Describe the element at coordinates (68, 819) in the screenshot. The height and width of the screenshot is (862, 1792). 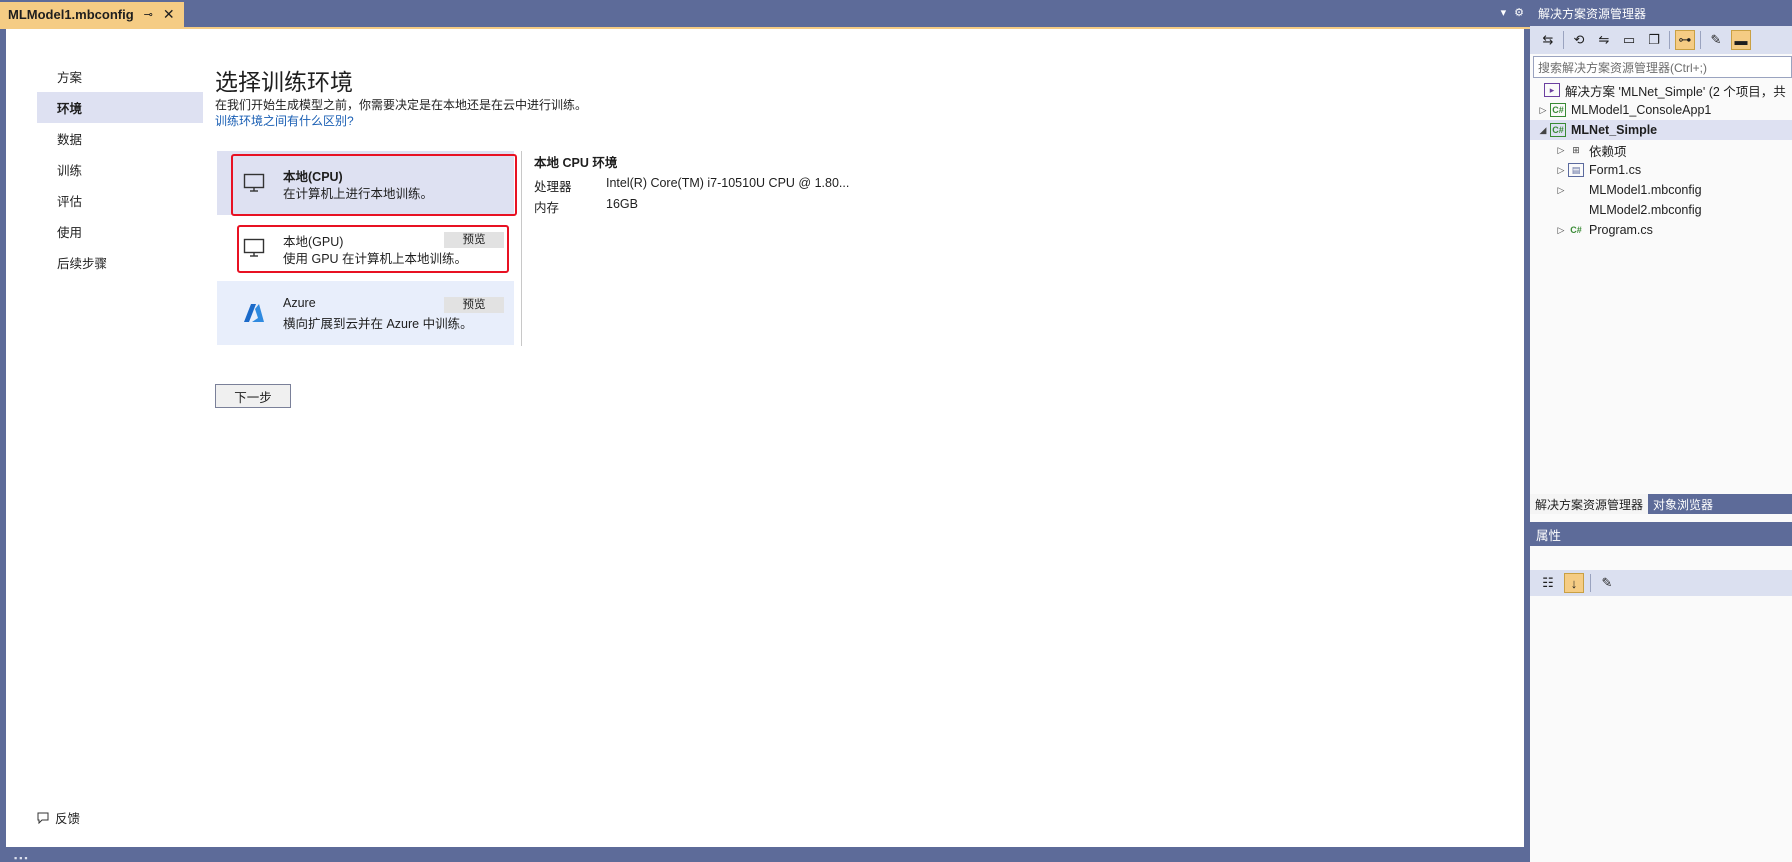
I see `feedback-label: 反馈` at that location.